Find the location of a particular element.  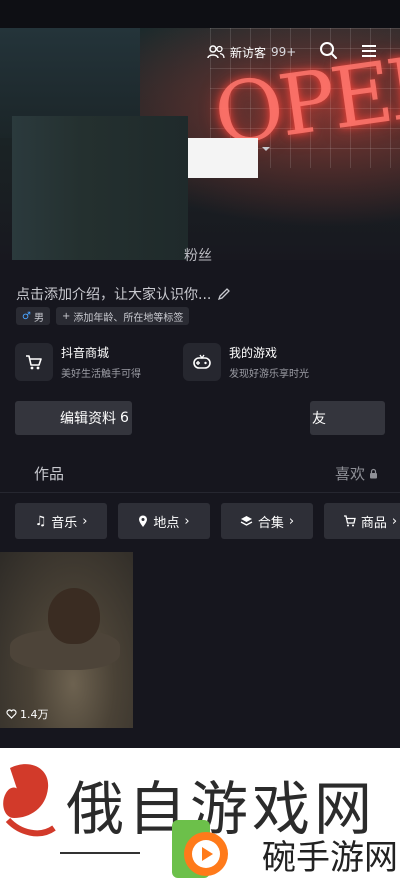

tab-works: 作品 is located at coordinates (49, 473).